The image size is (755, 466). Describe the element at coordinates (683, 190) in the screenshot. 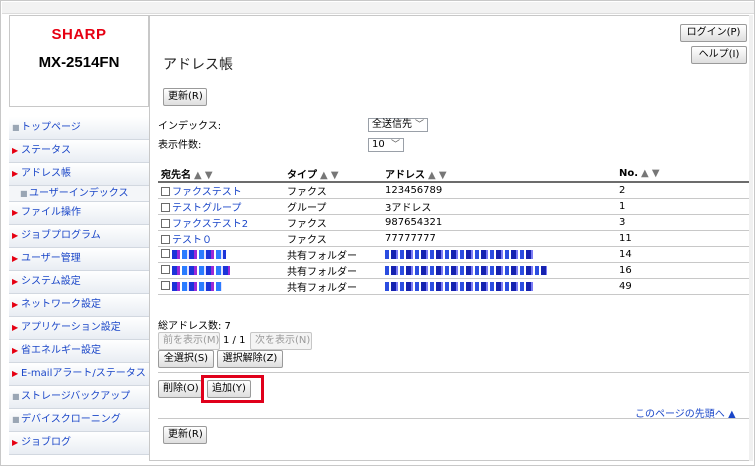

I see `cell-no: 2` at that location.